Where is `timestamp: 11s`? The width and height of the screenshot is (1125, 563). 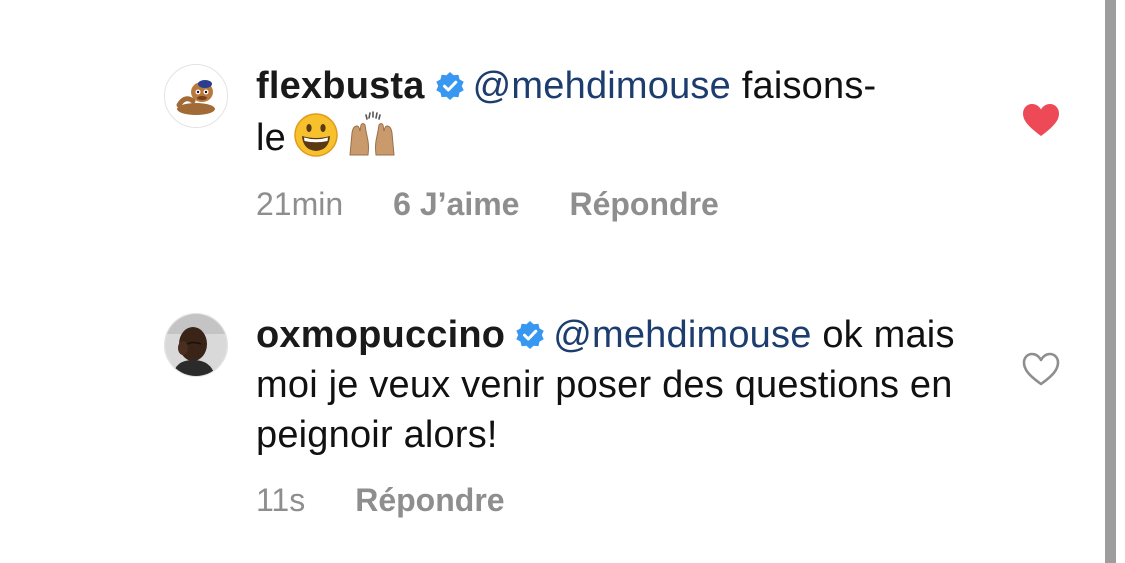 timestamp: 11s is located at coordinates (281, 500).